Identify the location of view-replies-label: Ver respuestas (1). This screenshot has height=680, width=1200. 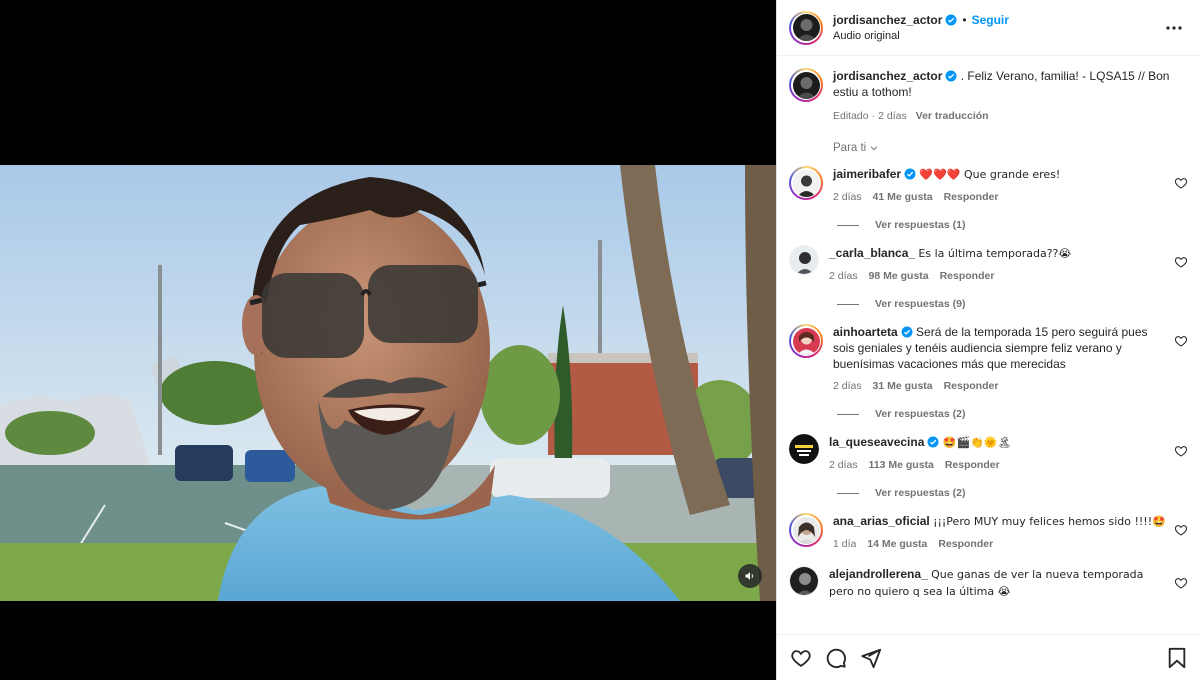
(920, 225).